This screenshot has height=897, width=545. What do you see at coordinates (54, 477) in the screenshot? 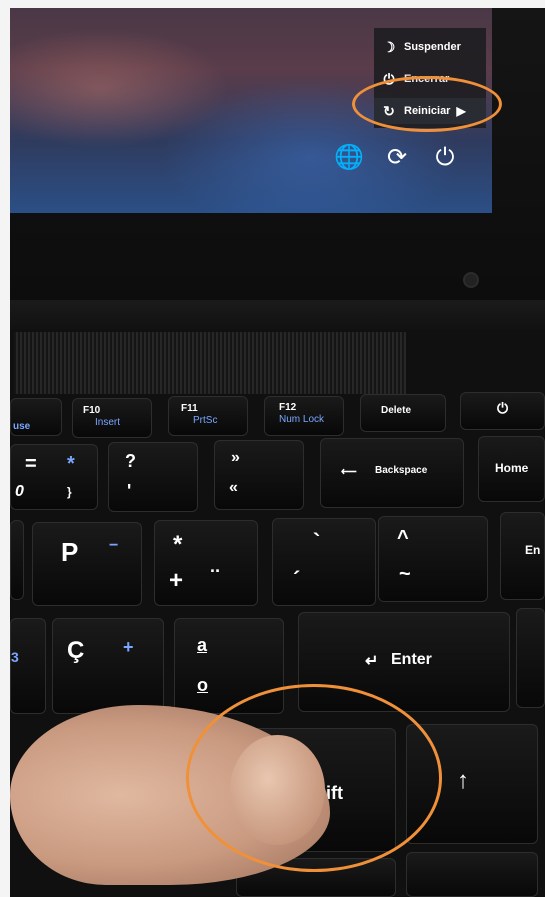
I see `key-zero: = * 0 }` at bounding box center [54, 477].